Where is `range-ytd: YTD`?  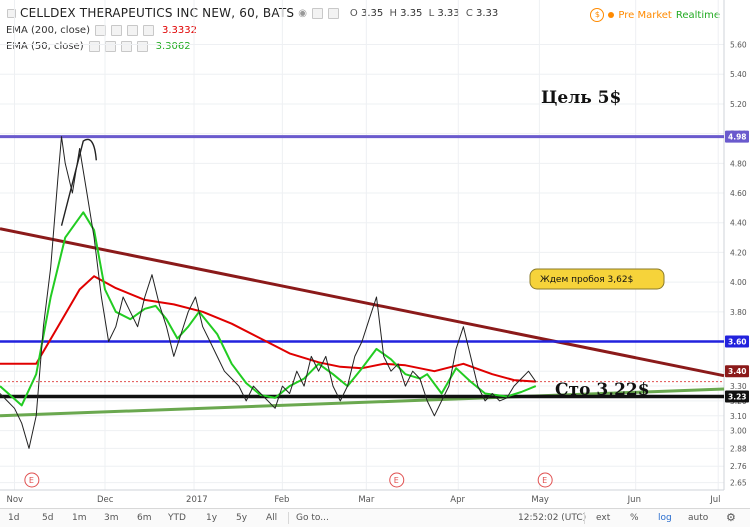
range-ytd: YTD is located at coordinates (177, 518).